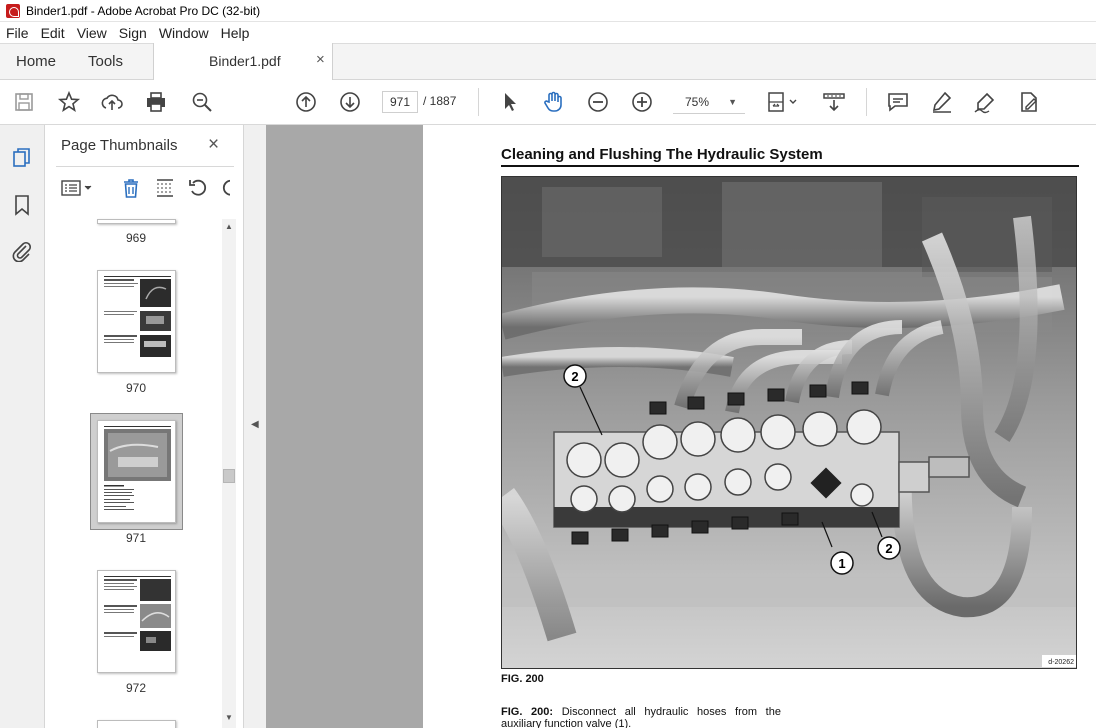  I want to click on panel-close-icon: ×, so click(213, 145).